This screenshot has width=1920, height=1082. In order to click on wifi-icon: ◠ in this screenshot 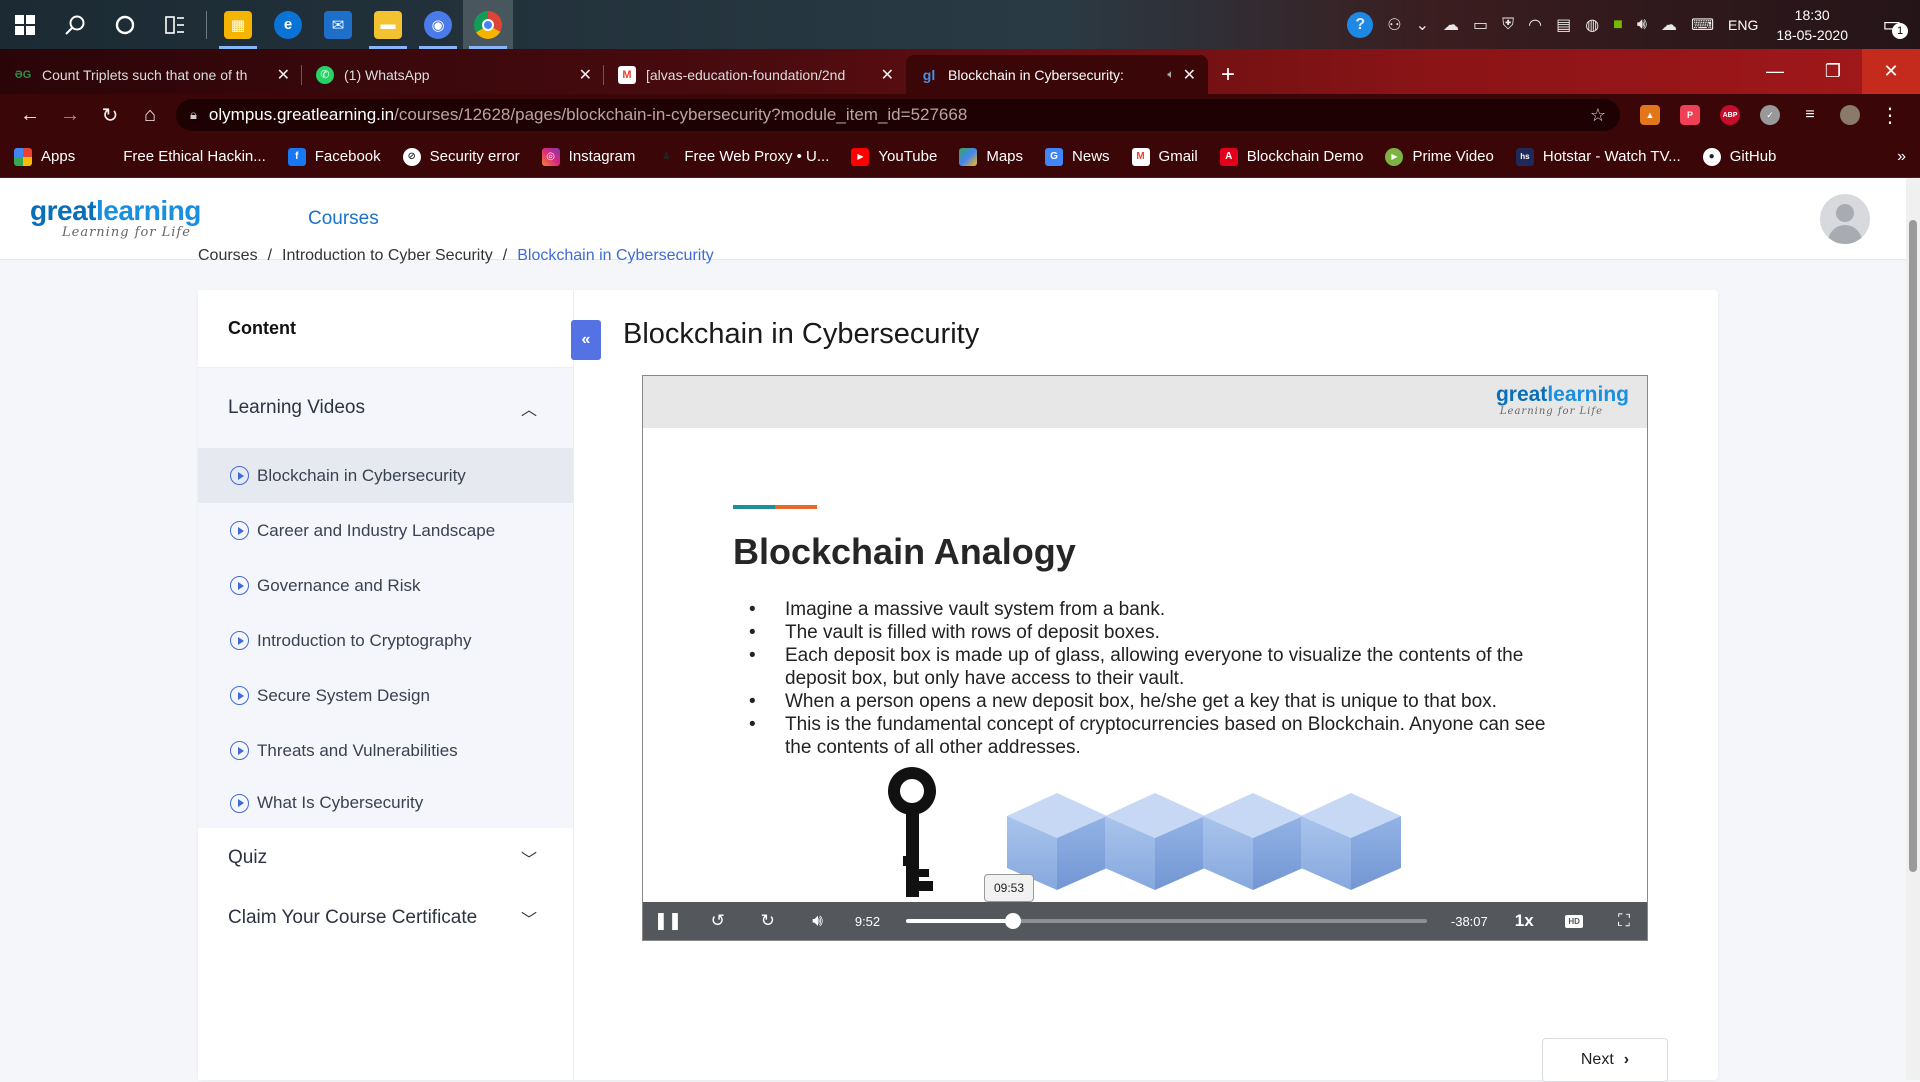, I will do `click(1535, 25)`.